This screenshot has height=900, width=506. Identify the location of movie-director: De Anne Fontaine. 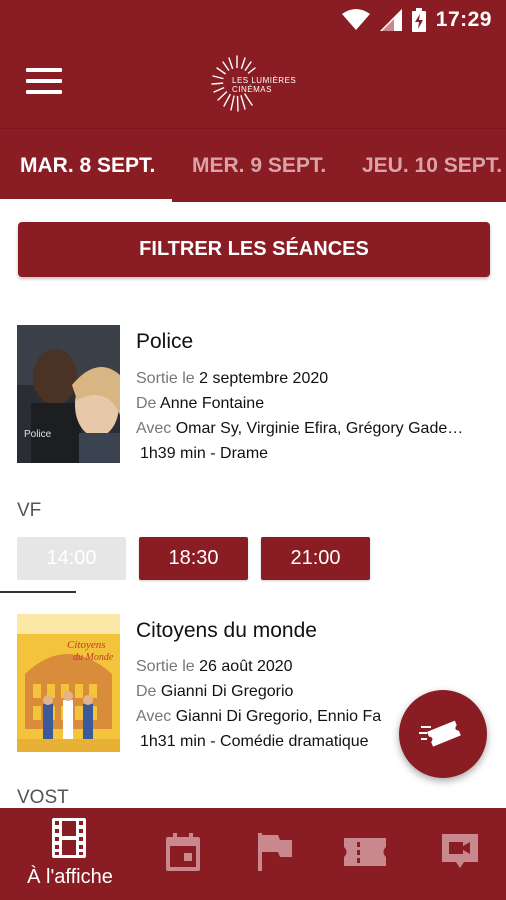
(200, 404).